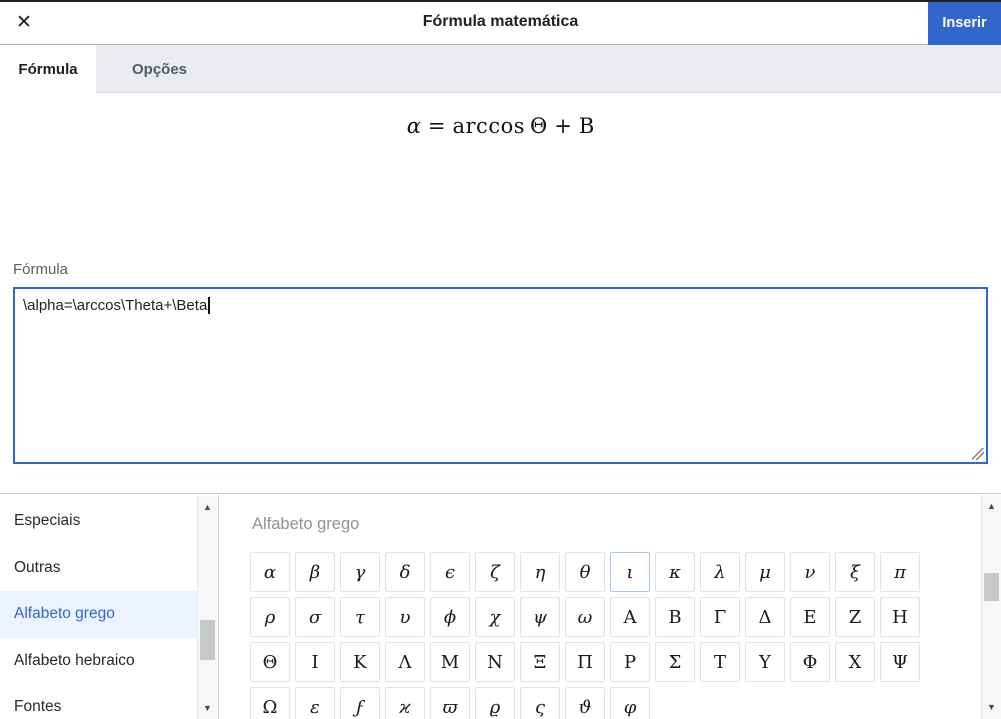 This screenshot has width=1001, height=719. Describe the element at coordinates (630, 572) in the screenshot. I see `symbol-cell: ι` at that location.